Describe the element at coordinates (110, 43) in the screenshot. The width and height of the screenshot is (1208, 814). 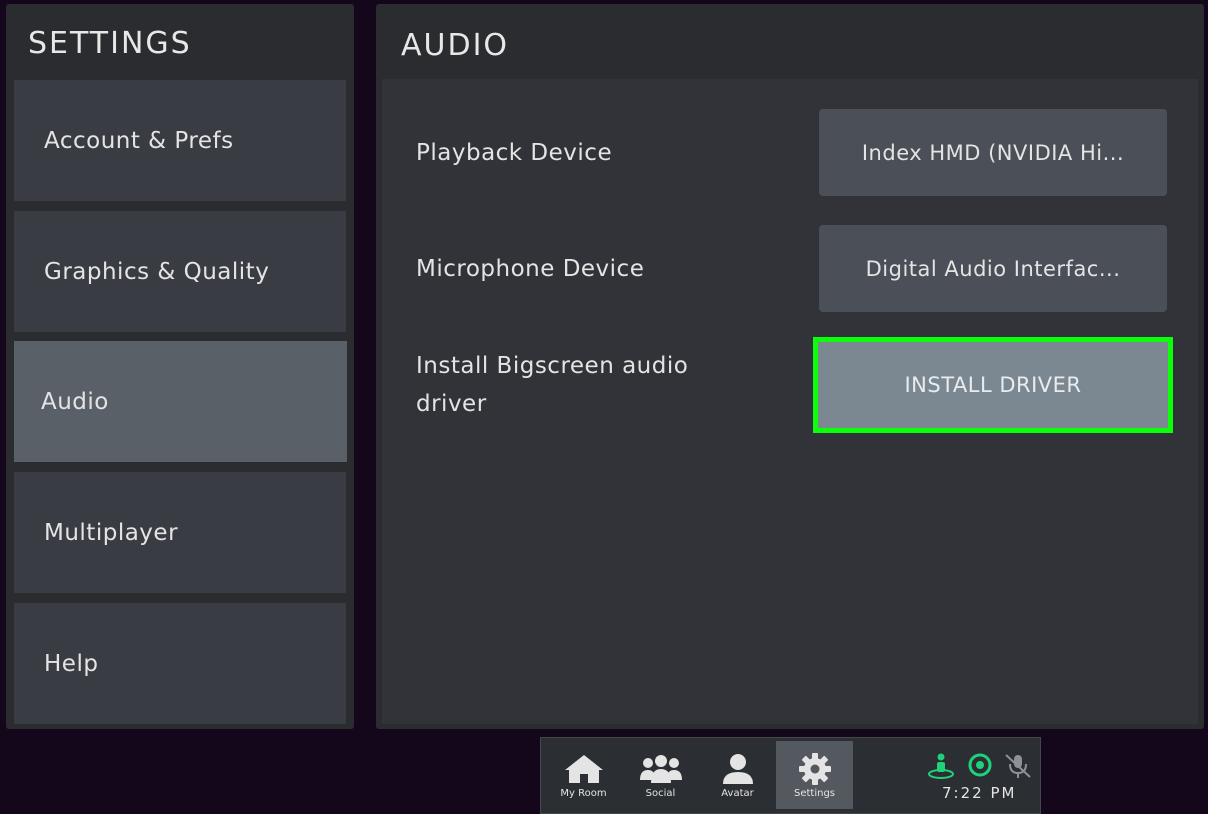
I see `sidebar-title: SETTINGS` at that location.